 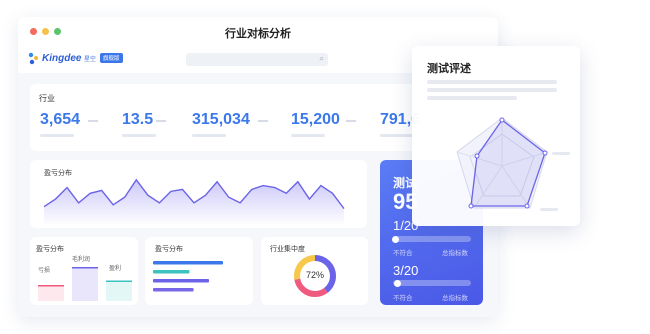 What do you see at coordinates (138, 119) in the screenshot?
I see `stat-value: 13.5` at bounding box center [138, 119].